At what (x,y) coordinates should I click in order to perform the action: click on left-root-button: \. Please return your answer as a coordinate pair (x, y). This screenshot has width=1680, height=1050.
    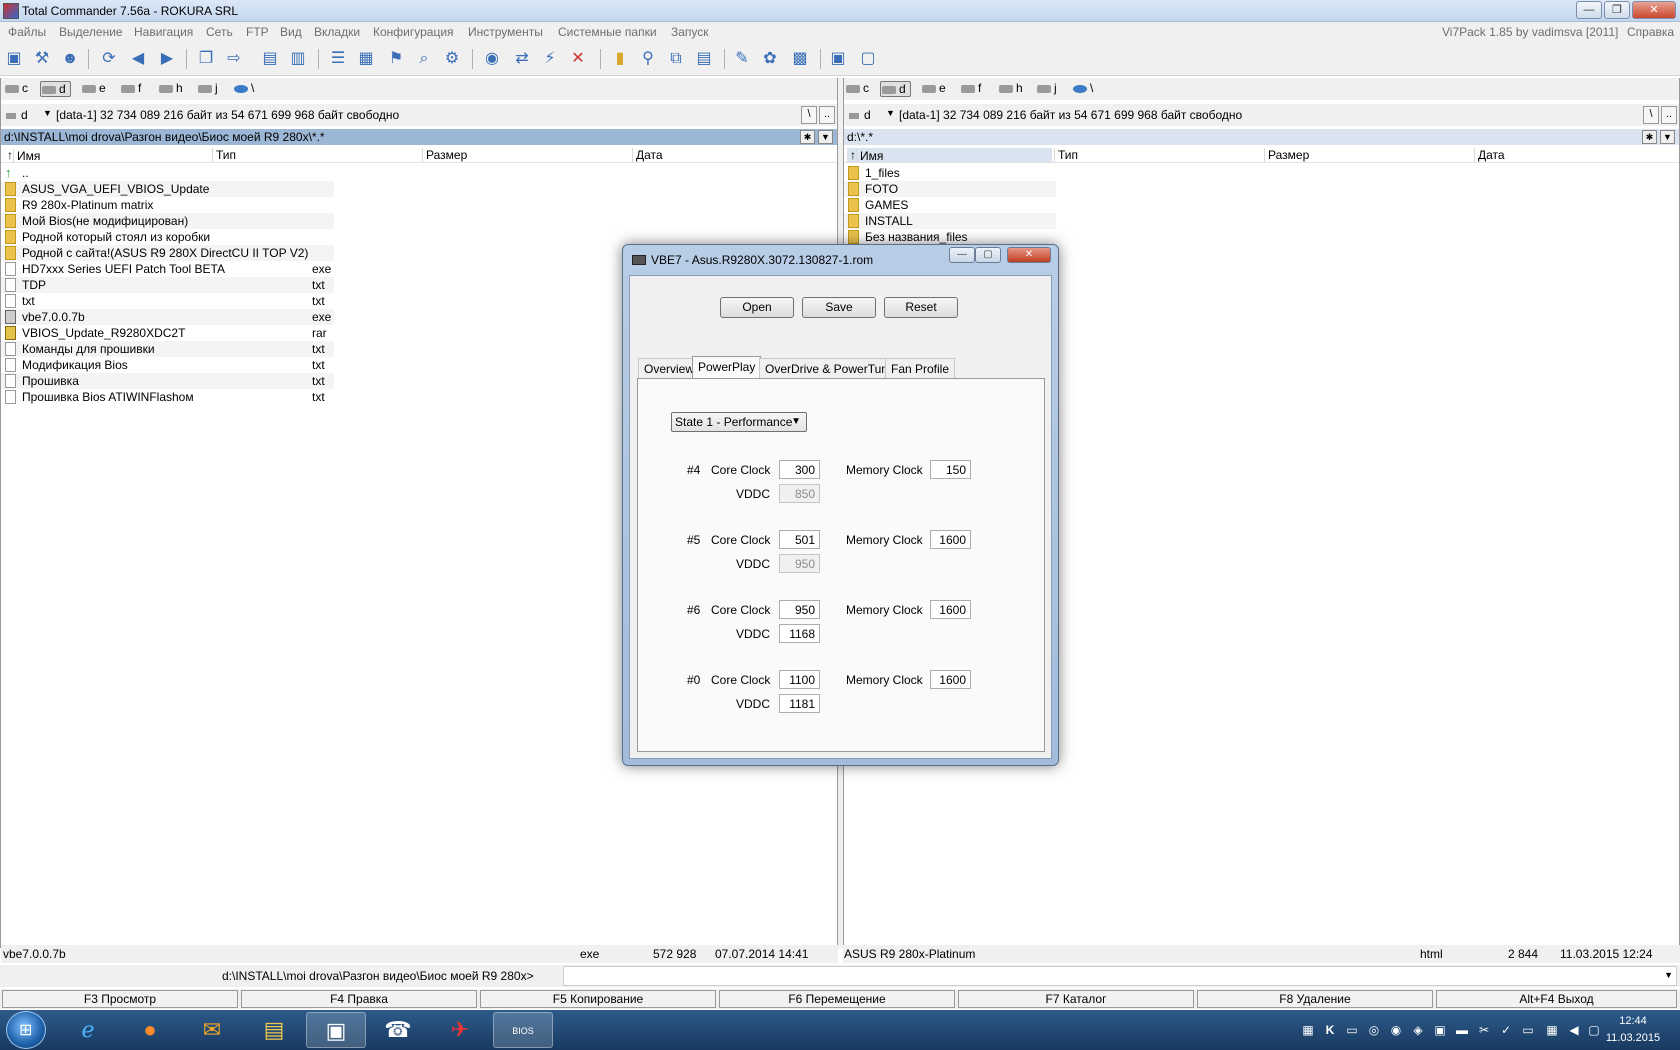
    Looking at the image, I should click on (809, 115).